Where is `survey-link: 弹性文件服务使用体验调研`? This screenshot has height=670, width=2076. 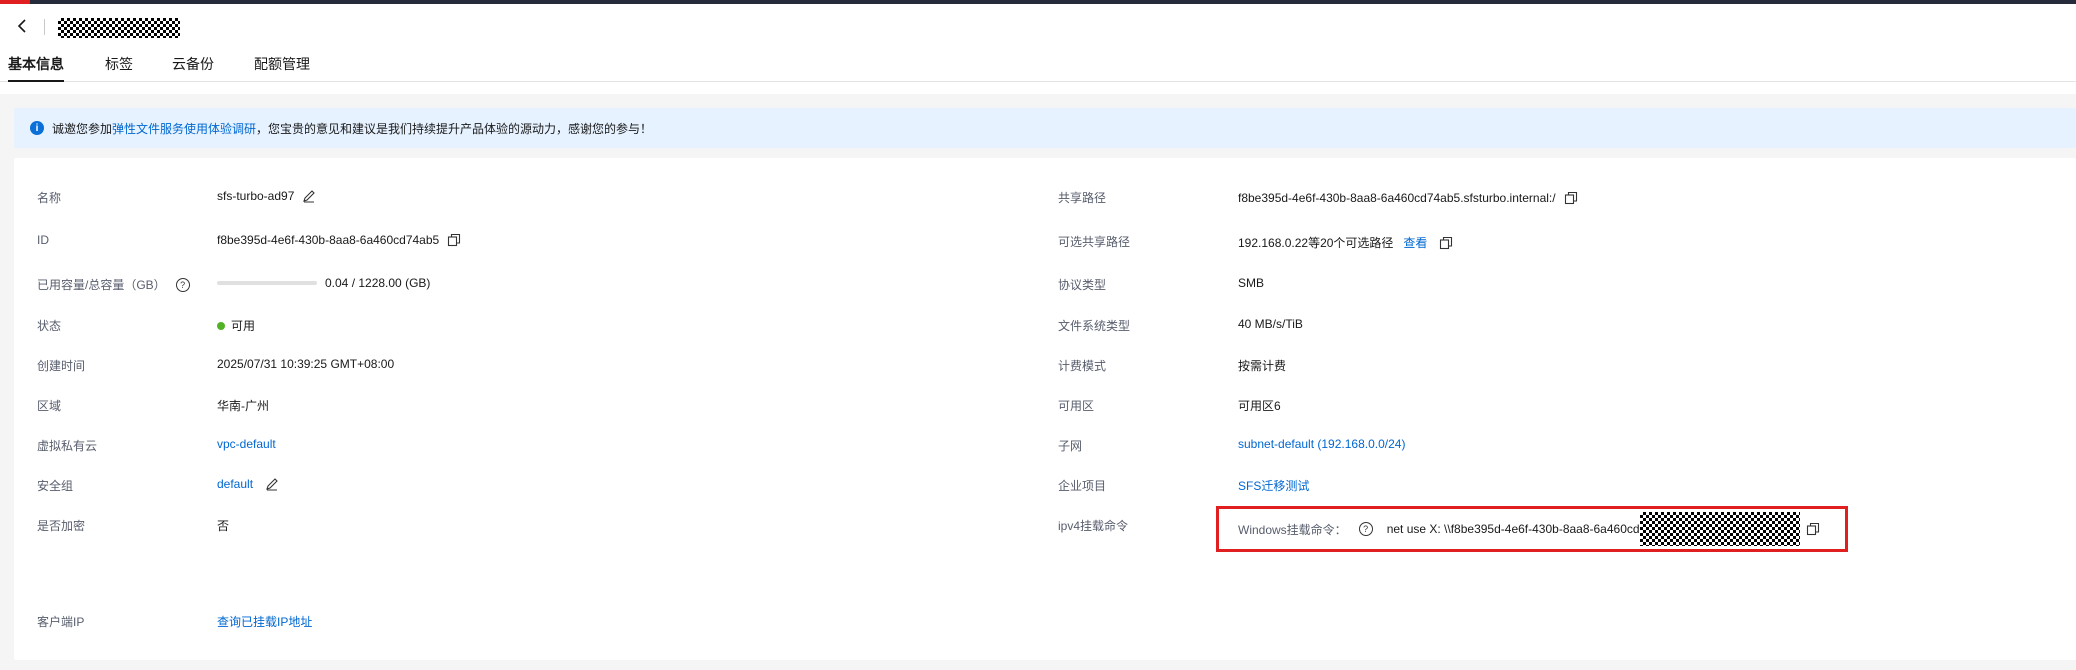
survey-link: 弹性文件服务使用体验调研 is located at coordinates (184, 128).